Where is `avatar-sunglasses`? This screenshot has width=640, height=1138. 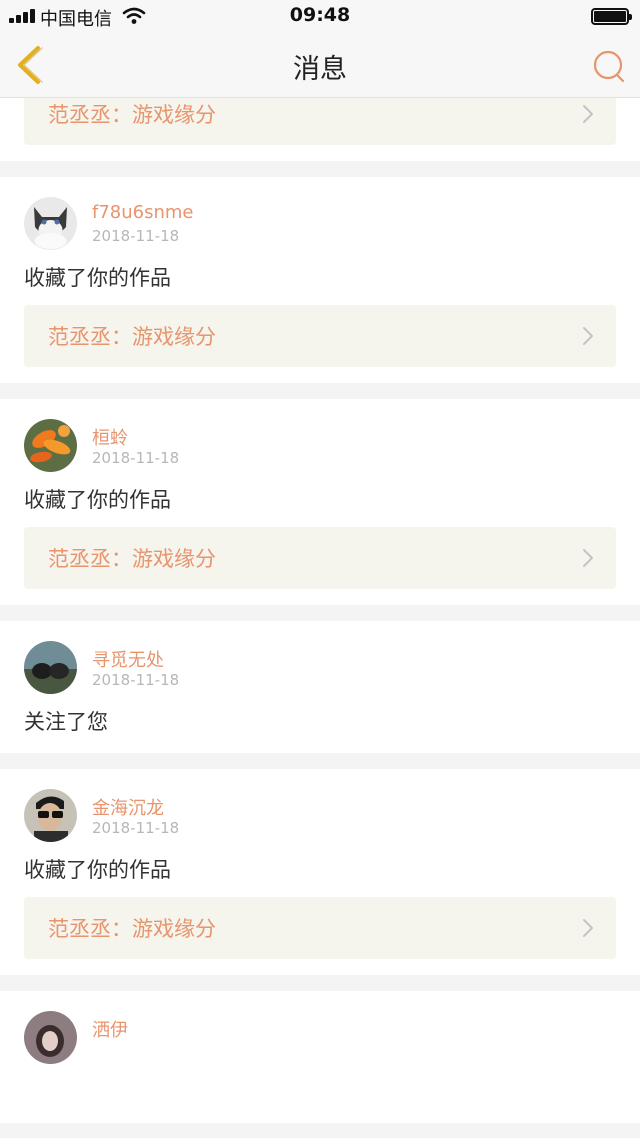 avatar-sunglasses is located at coordinates (50, 815).